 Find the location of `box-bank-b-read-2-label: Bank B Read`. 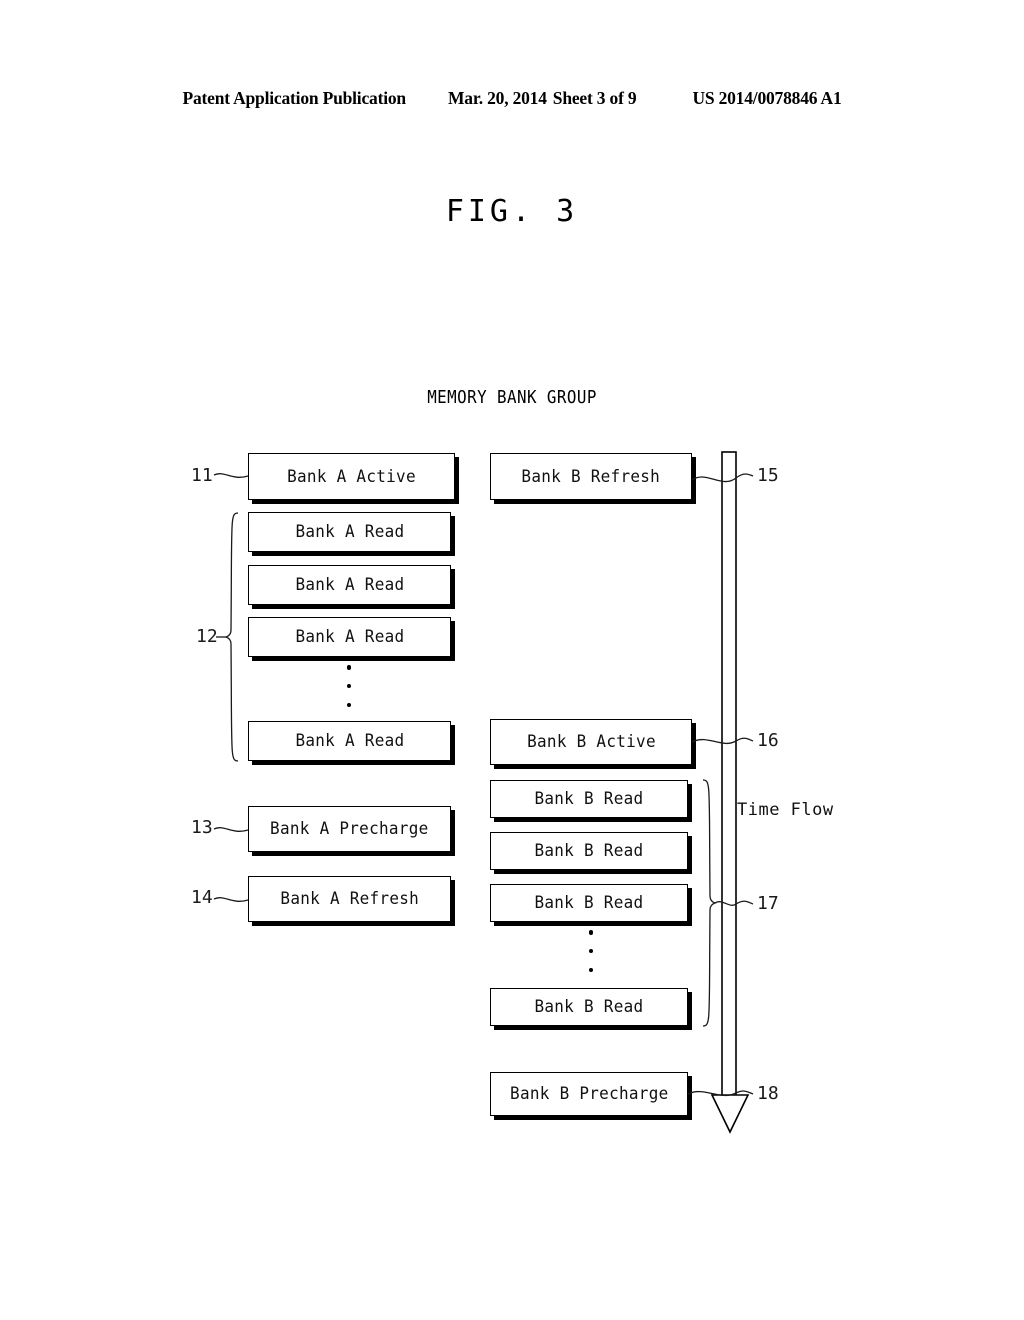

box-bank-b-read-2-label: Bank B Read is located at coordinates (589, 851).